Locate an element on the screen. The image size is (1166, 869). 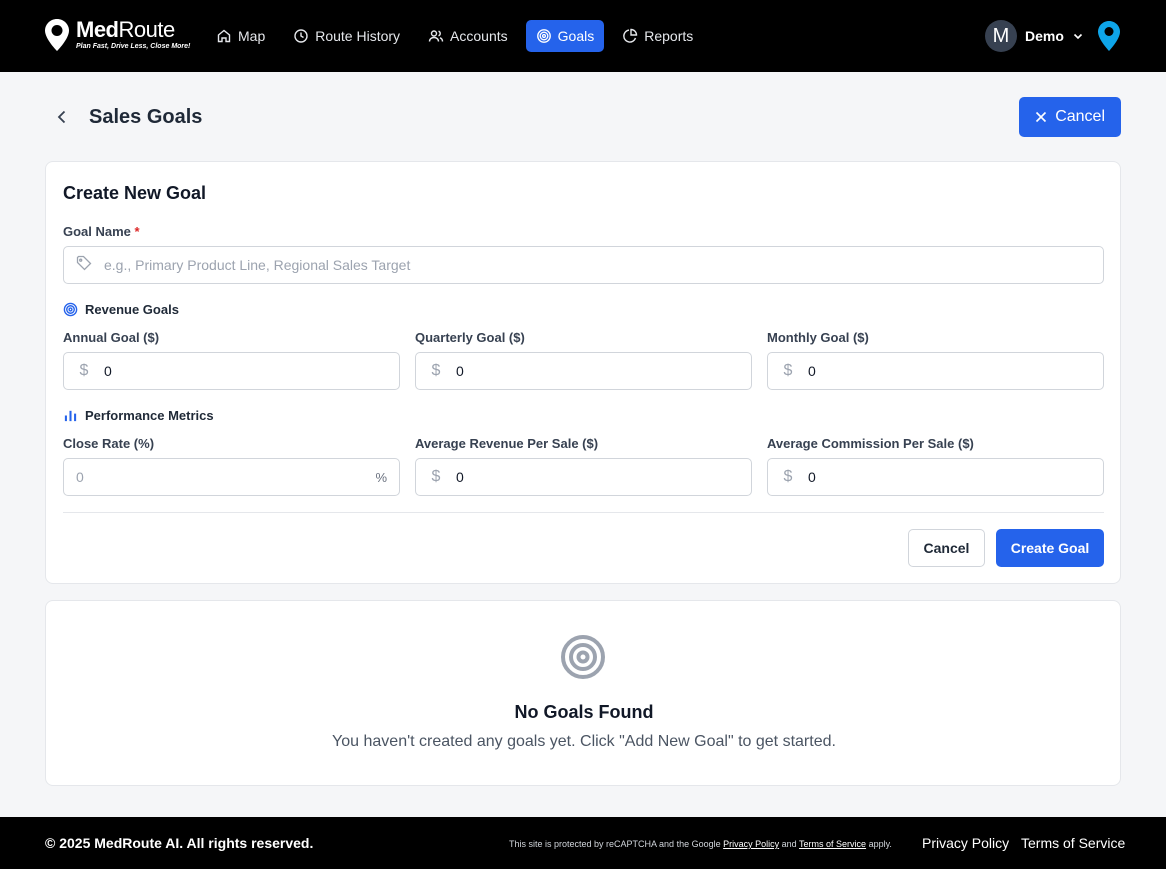
revenue-goals-heading: Revenue Goals is located at coordinates (121, 309).